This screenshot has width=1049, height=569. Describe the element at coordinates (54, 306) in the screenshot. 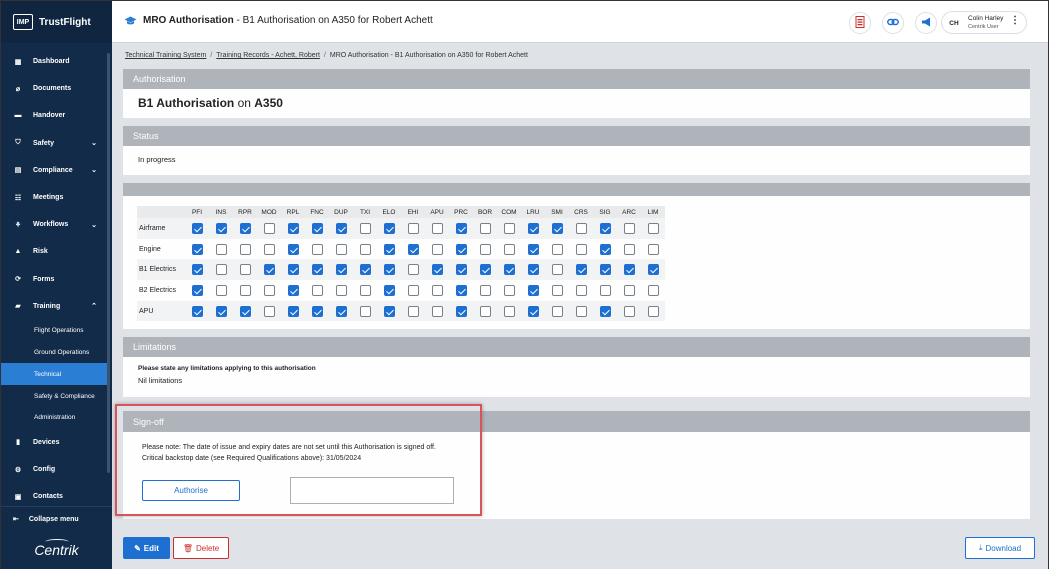

I see `sidebar-item-training: ▰ Training ⌃` at that location.